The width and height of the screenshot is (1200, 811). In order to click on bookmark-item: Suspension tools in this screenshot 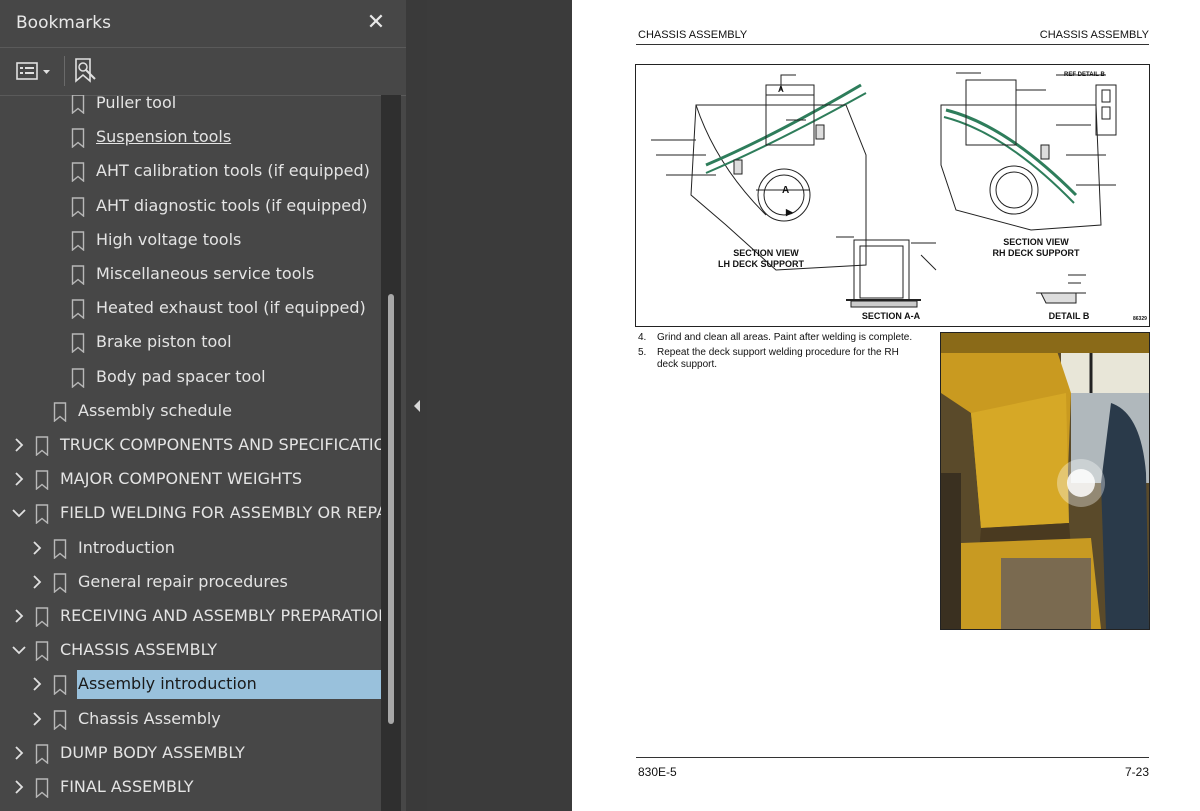, I will do `click(190, 137)`.